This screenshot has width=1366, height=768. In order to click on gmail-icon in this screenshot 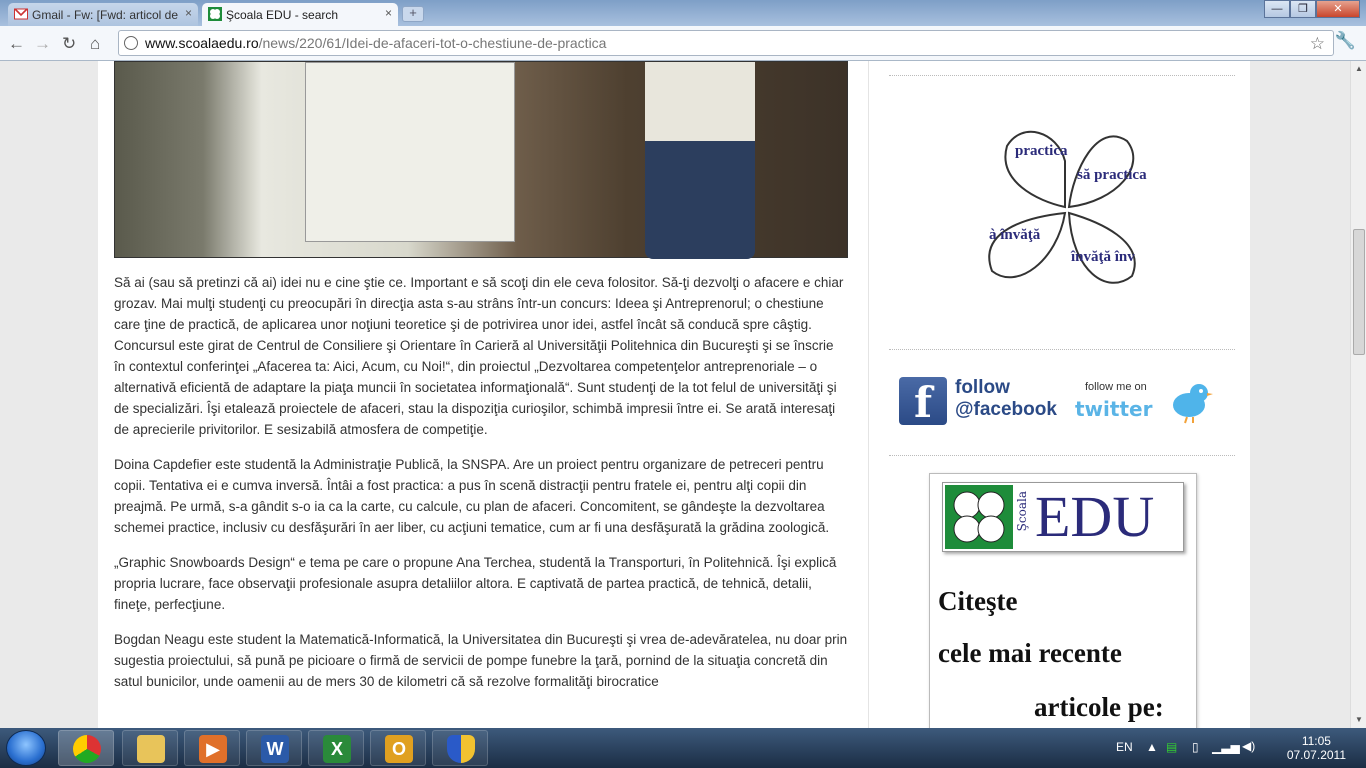, I will do `click(21, 14)`.